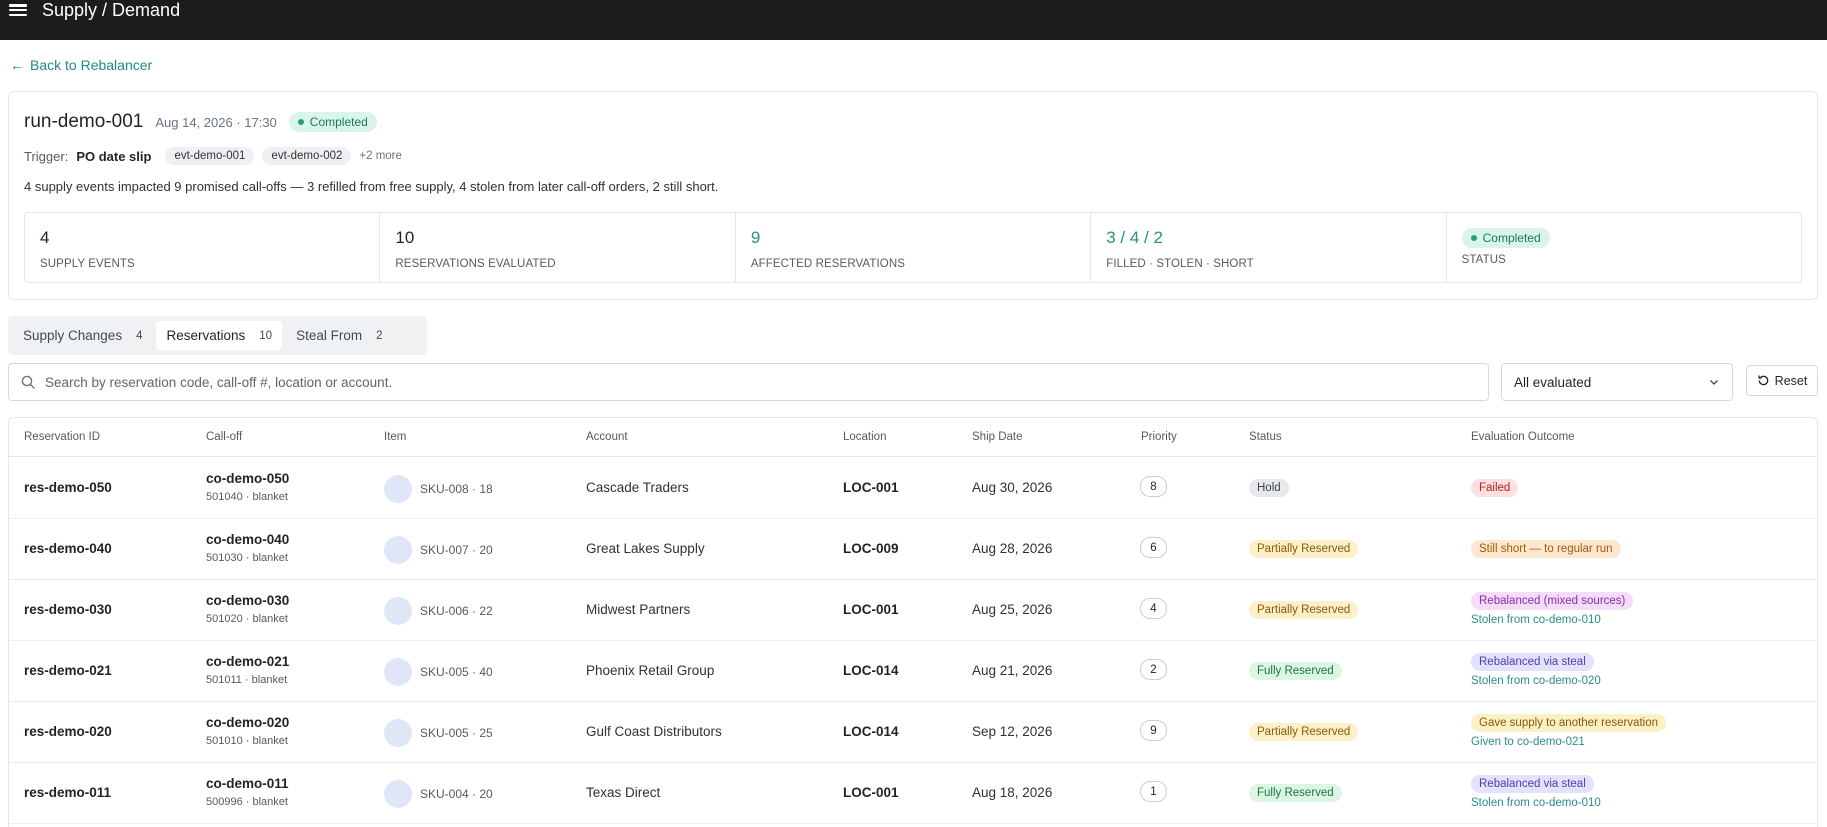 The height and width of the screenshot is (827, 1827). Describe the element at coordinates (456, 489) in the screenshot. I see `item-sku: SKU-008 · 18` at that location.